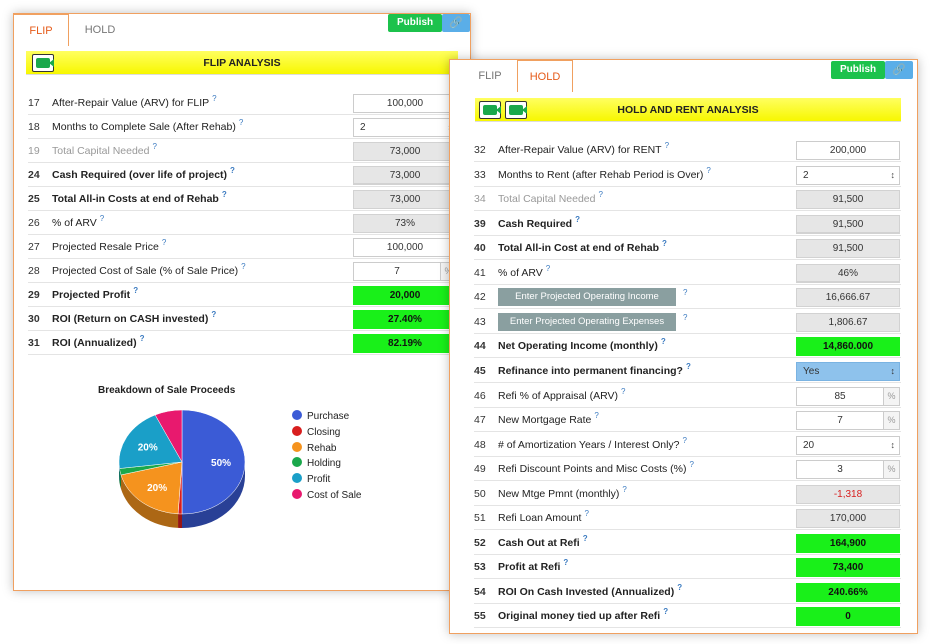 This screenshot has width=935, height=644. I want to click on months-select: 2, so click(405, 127).